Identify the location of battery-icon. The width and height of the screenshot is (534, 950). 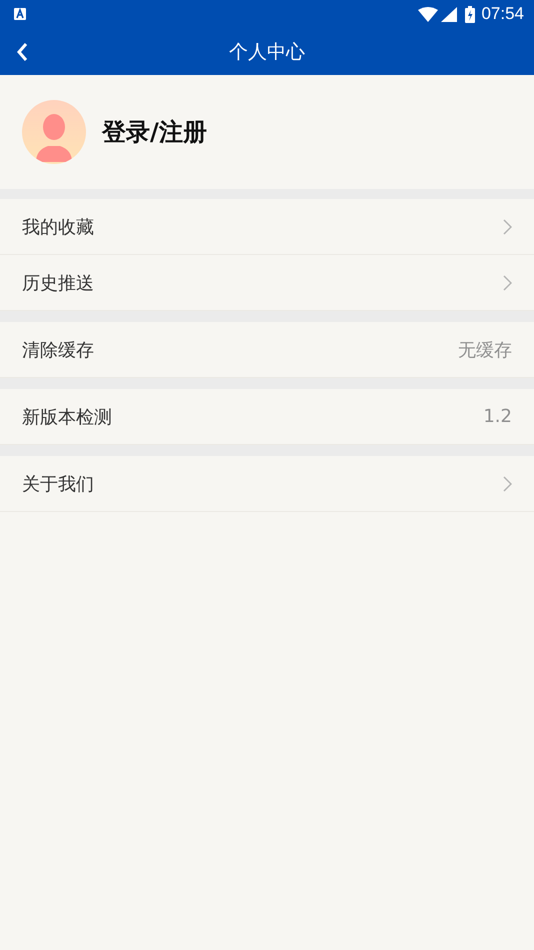
(470, 14).